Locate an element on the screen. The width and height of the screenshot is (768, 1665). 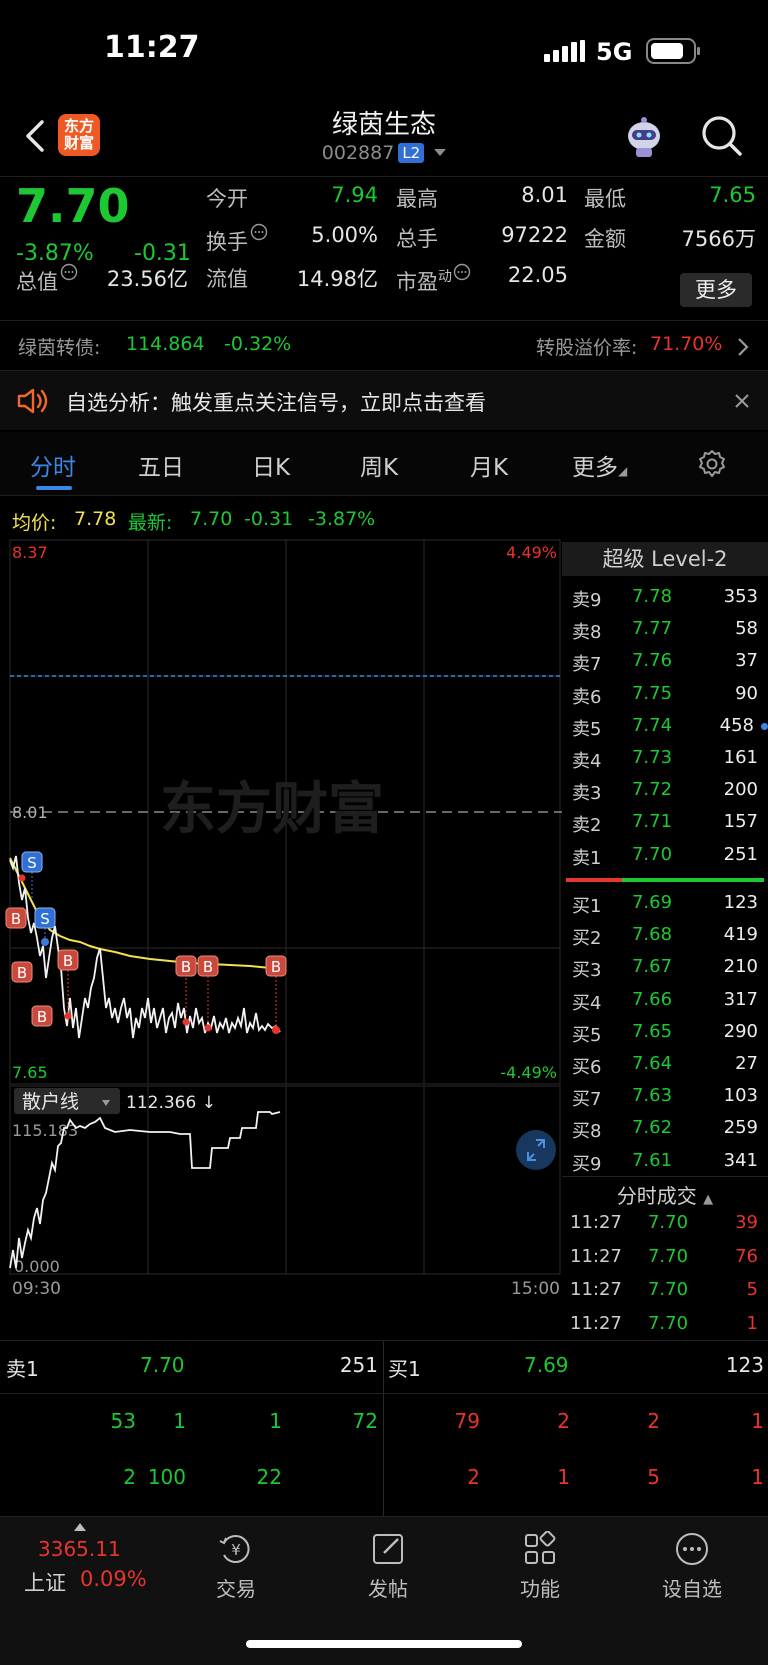
bond-change: -0.32% is located at coordinates (258, 344).